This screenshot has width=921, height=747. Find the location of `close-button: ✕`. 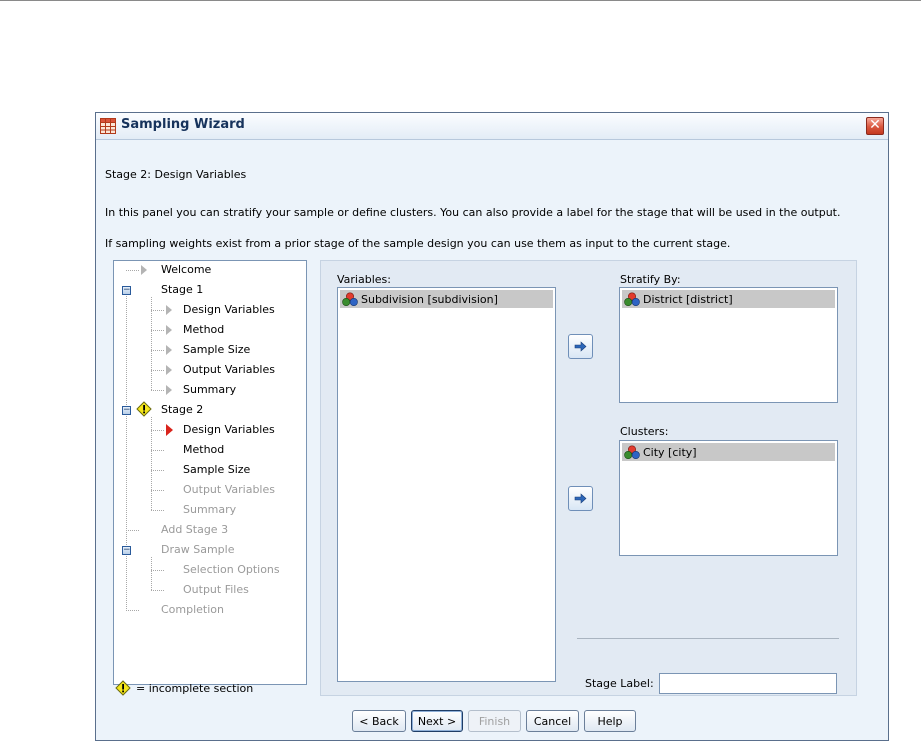

close-button: ✕ is located at coordinates (875, 126).